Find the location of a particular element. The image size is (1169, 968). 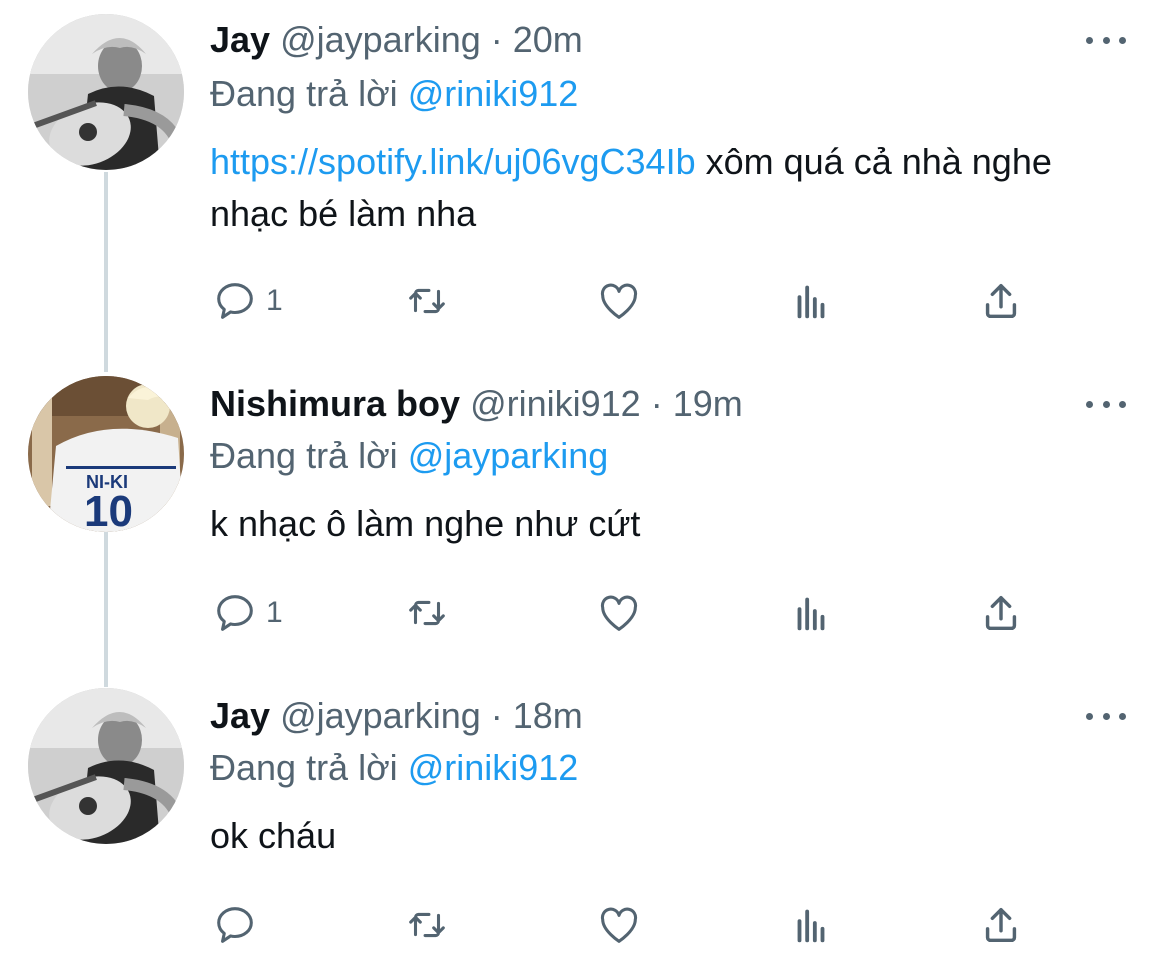

avatar: NI-KI 10 is located at coordinates (106, 454).